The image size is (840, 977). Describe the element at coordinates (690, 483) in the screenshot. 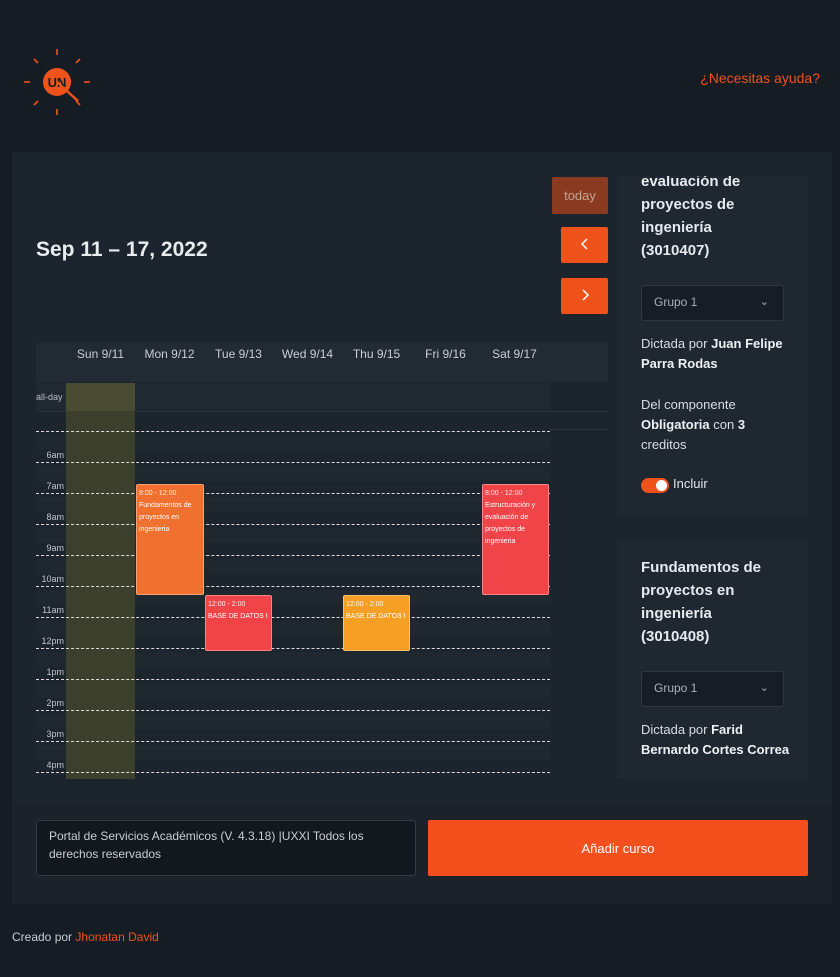

I see `include-label: Incluir` at that location.